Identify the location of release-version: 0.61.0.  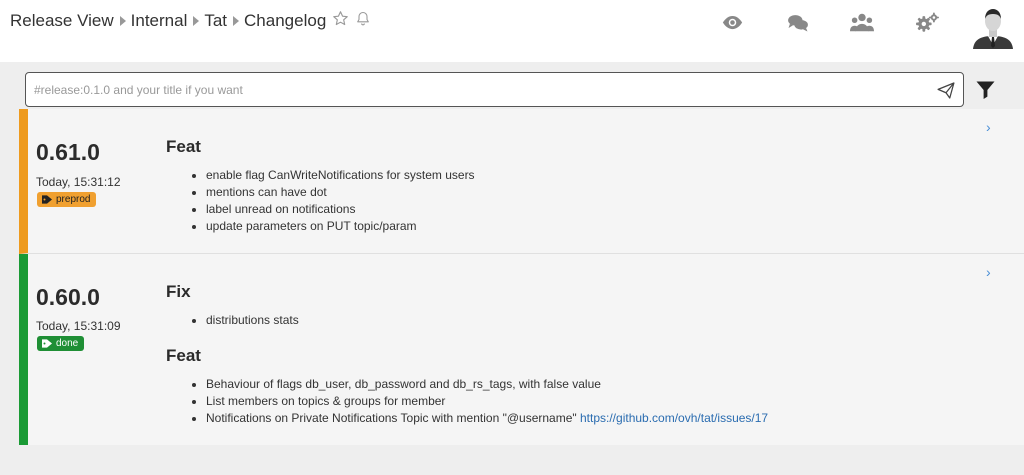
(68, 152).